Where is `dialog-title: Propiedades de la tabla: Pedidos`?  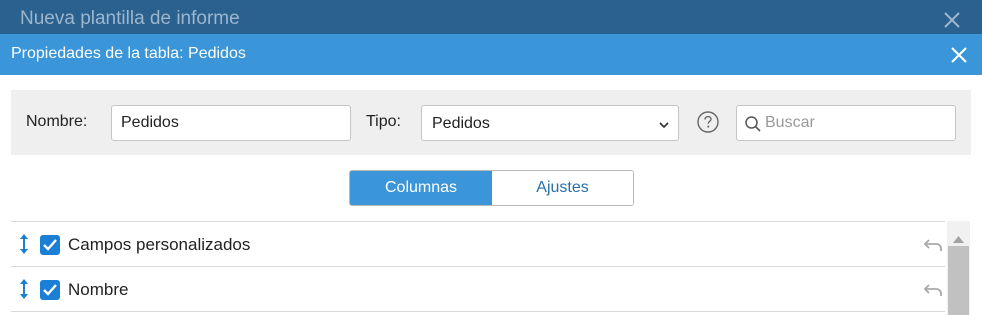 dialog-title: Propiedades de la tabla: Pedidos is located at coordinates (128, 53).